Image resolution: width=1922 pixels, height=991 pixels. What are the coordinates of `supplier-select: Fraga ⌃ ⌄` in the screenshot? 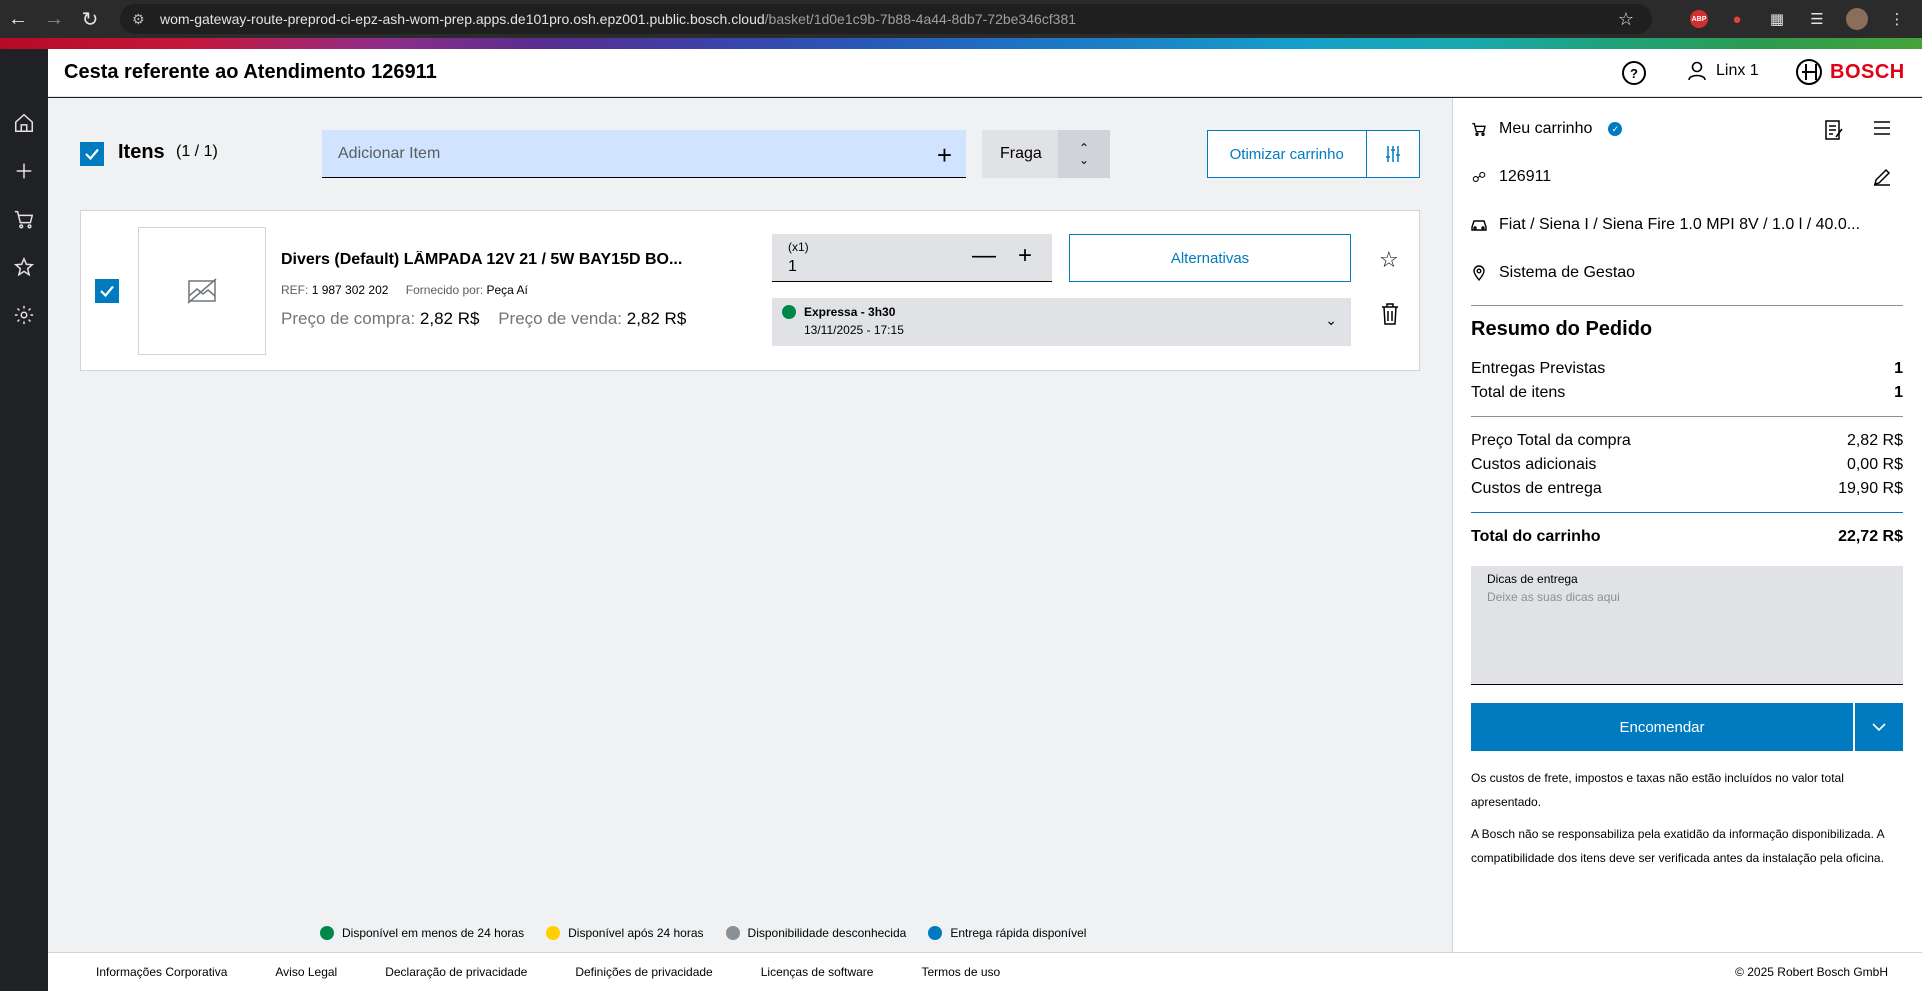 It's located at (1046, 154).